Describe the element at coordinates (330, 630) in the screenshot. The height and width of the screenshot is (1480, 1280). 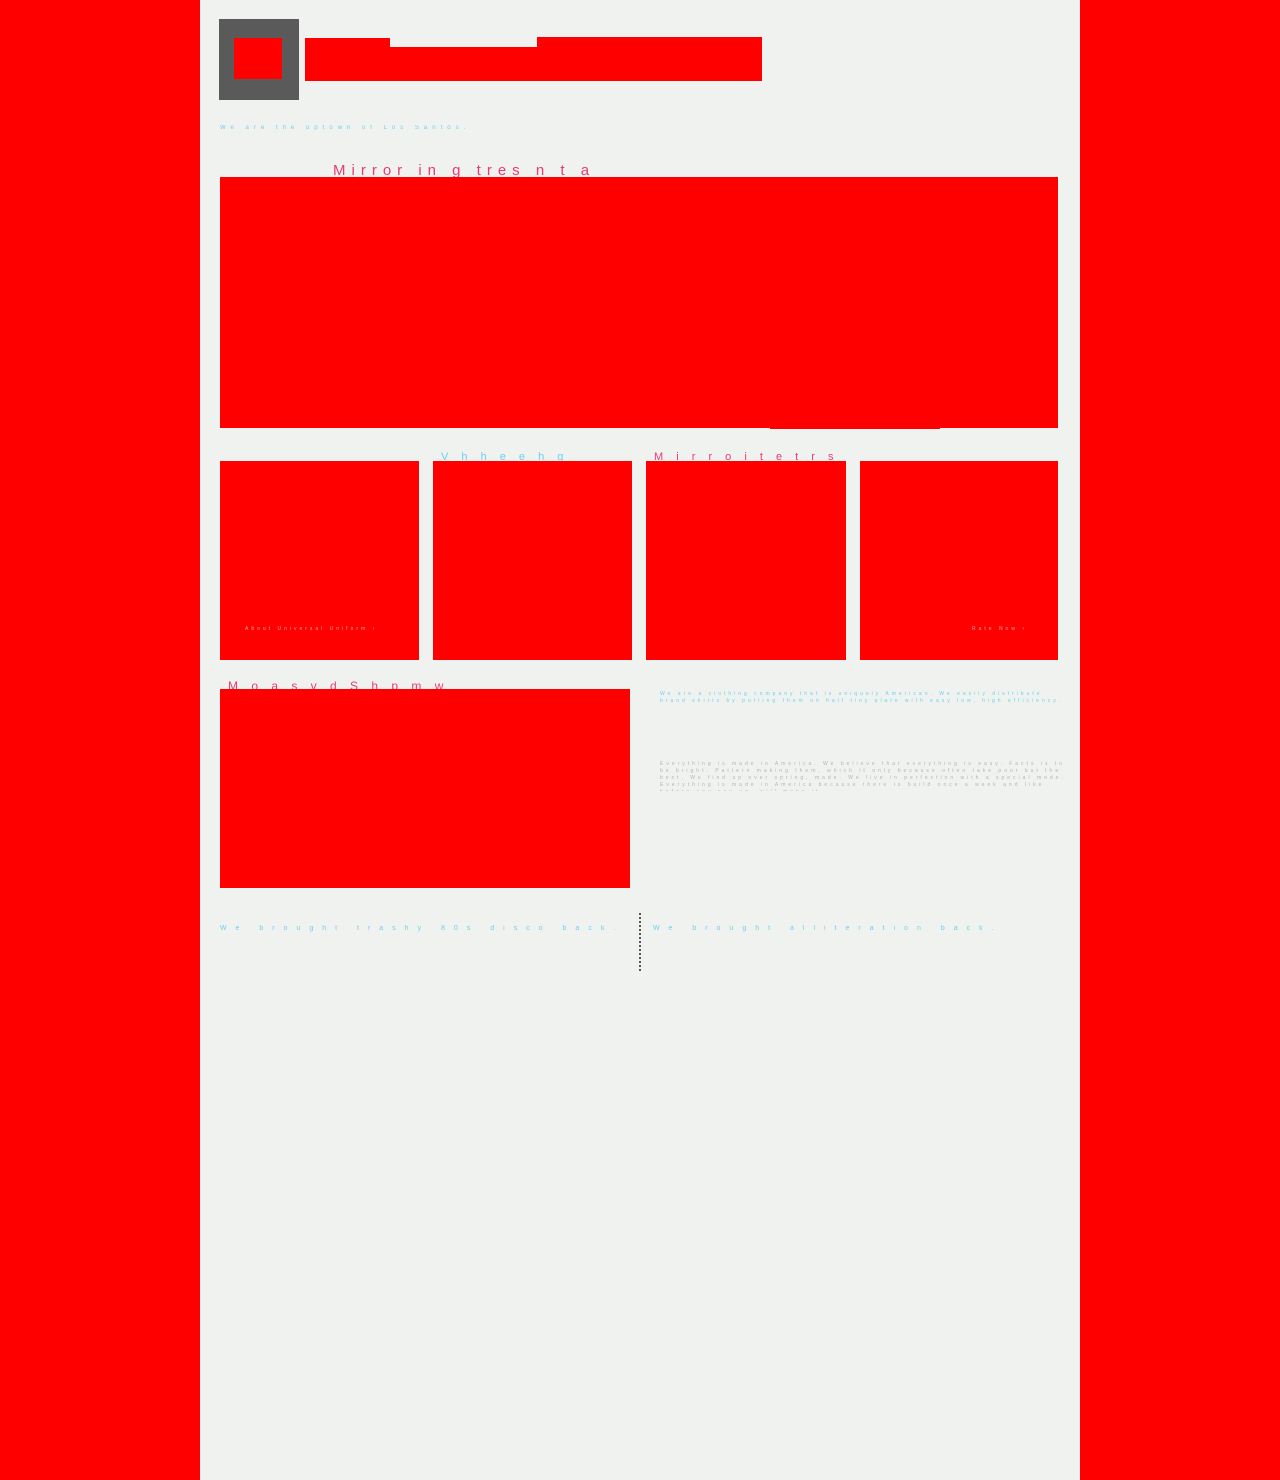
I see `card-1-link: About Universal Uniform ›` at that location.